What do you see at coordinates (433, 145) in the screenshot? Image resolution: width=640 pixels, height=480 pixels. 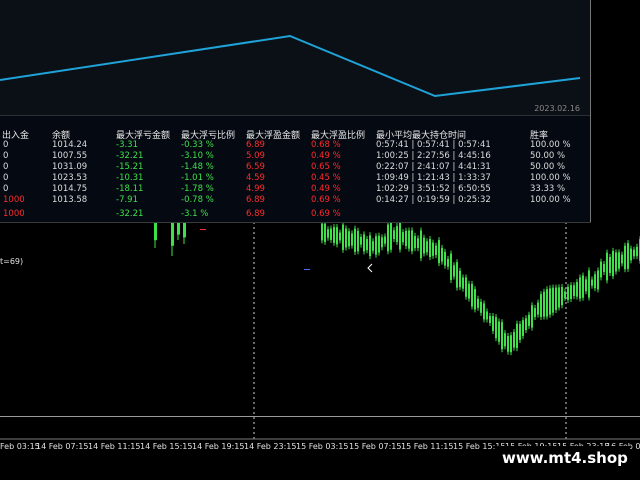 I see `hold-time-cell: 0:57:41 | 0:57:41 | 0:57:41` at bounding box center [433, 145].